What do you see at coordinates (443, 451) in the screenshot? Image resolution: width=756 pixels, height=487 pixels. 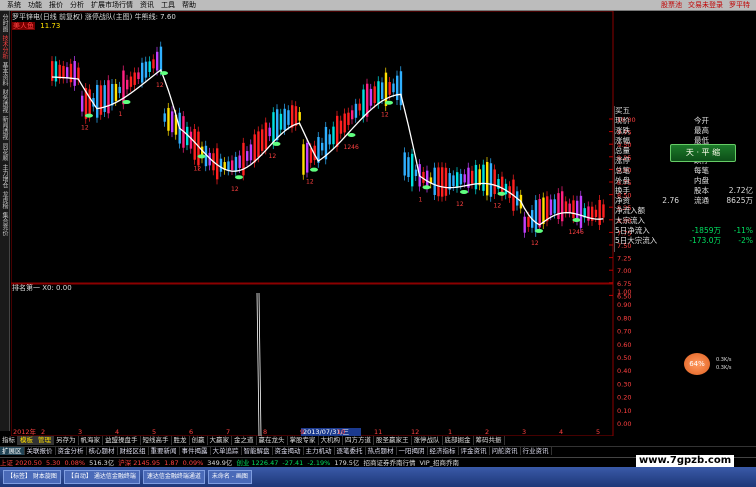 I see `tab-item: 经济指标` at bounding box center [443, 451].